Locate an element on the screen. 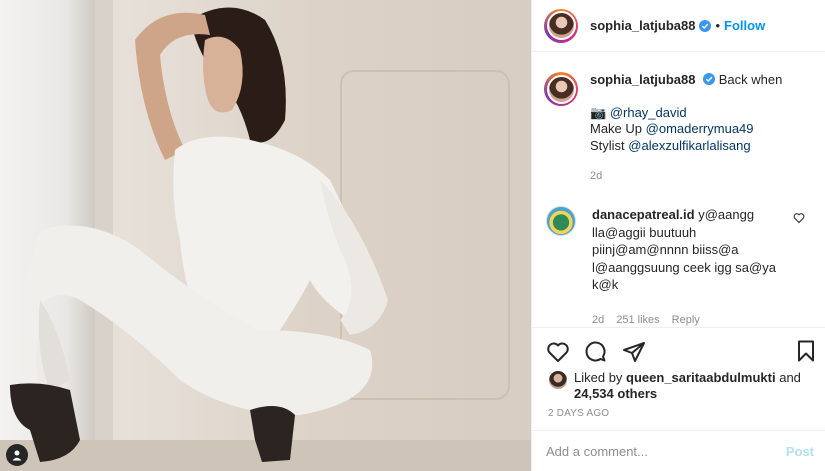 The height and width of the screenshot is (471, 825). commenter-username: danacepatreal.id is located at coordinates (643, 214).